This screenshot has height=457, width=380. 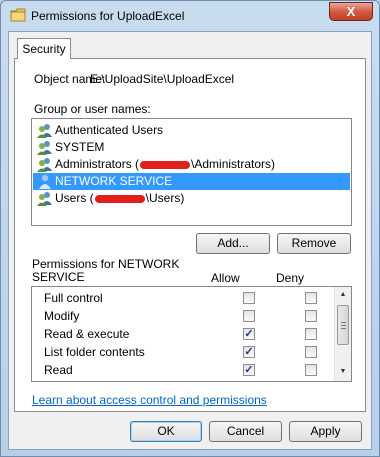 I want to click on scroll-down-icon: ▼, so click(x=343, y=372).